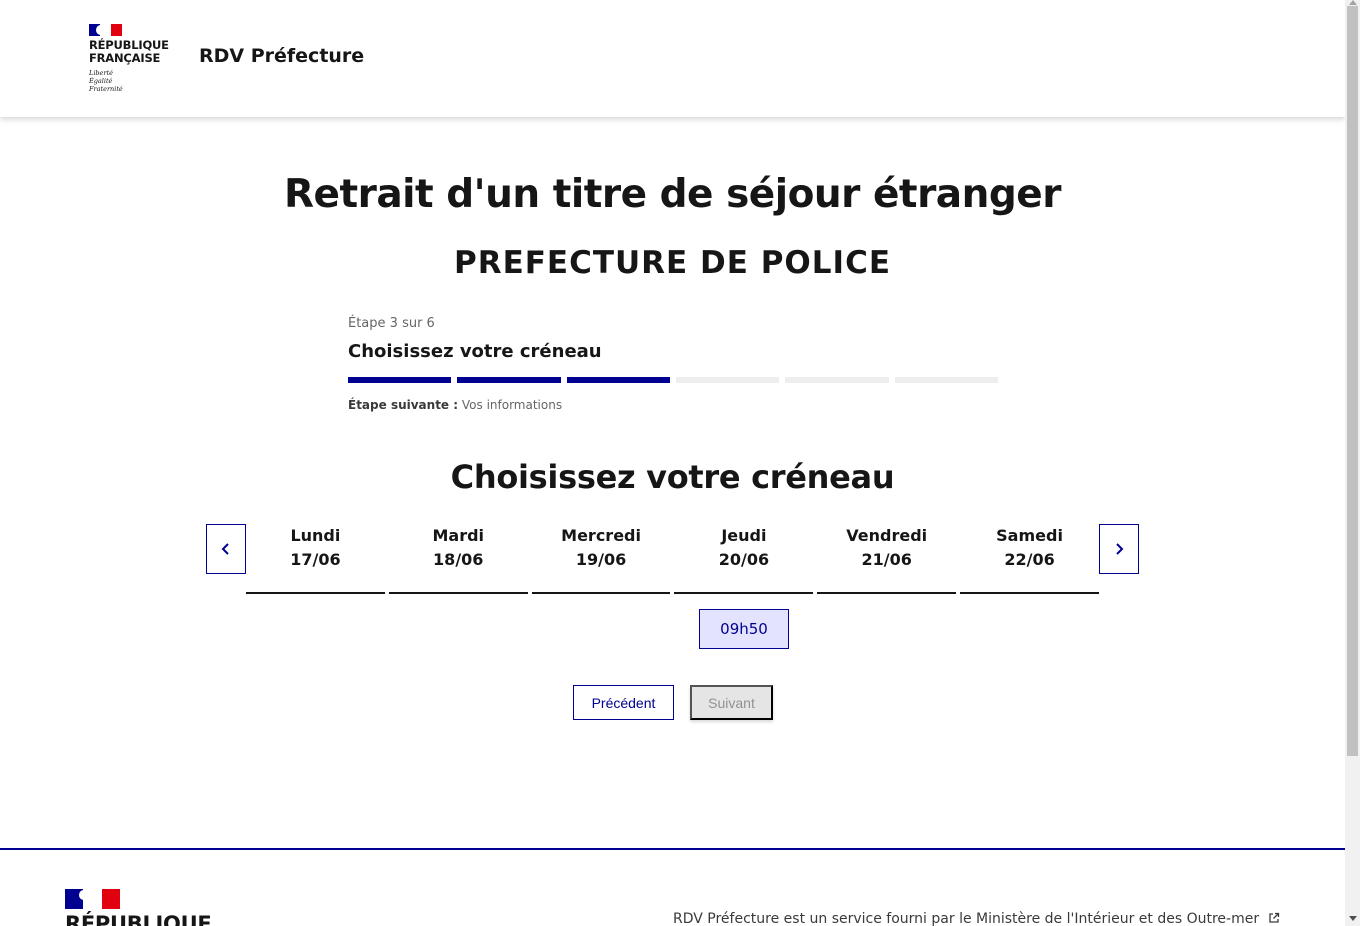 This screenshot has width=1360, height=926. Describe the element at coordinates (101, 73) in the screenshot. I see `devise-liberte: Liberté` at that location.